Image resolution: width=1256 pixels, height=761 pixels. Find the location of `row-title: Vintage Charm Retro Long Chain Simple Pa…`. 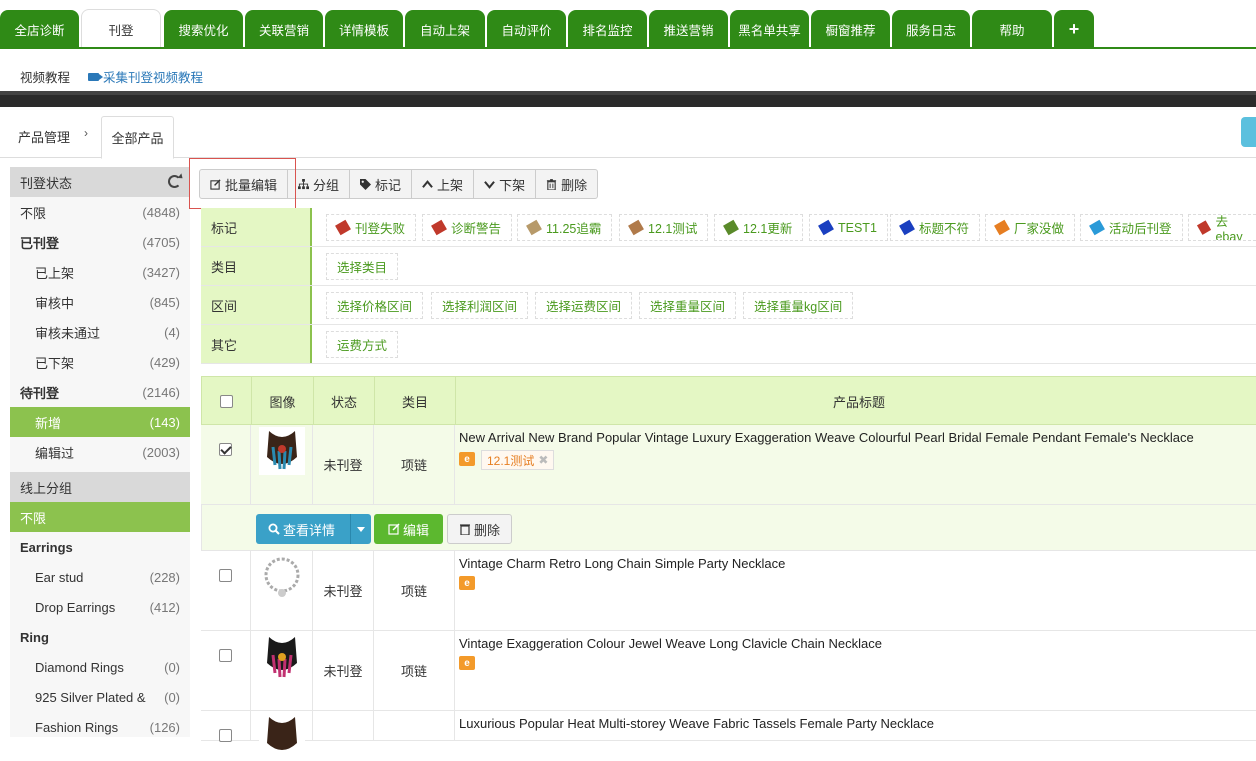

row-title: Vintage Charm Retro Long Chain Simple Pa… is located at coordinates (622, 563).